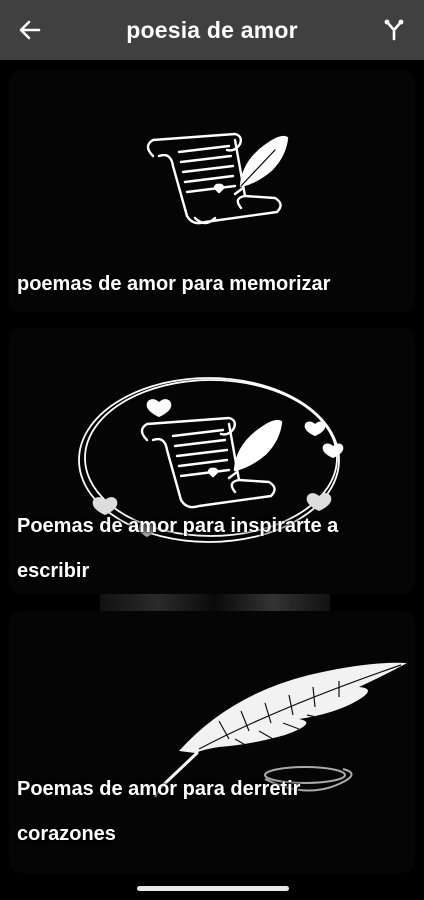 This screenshot has height=900, width=424. I want to click on scroll-quill-icon, so click(217, 178).